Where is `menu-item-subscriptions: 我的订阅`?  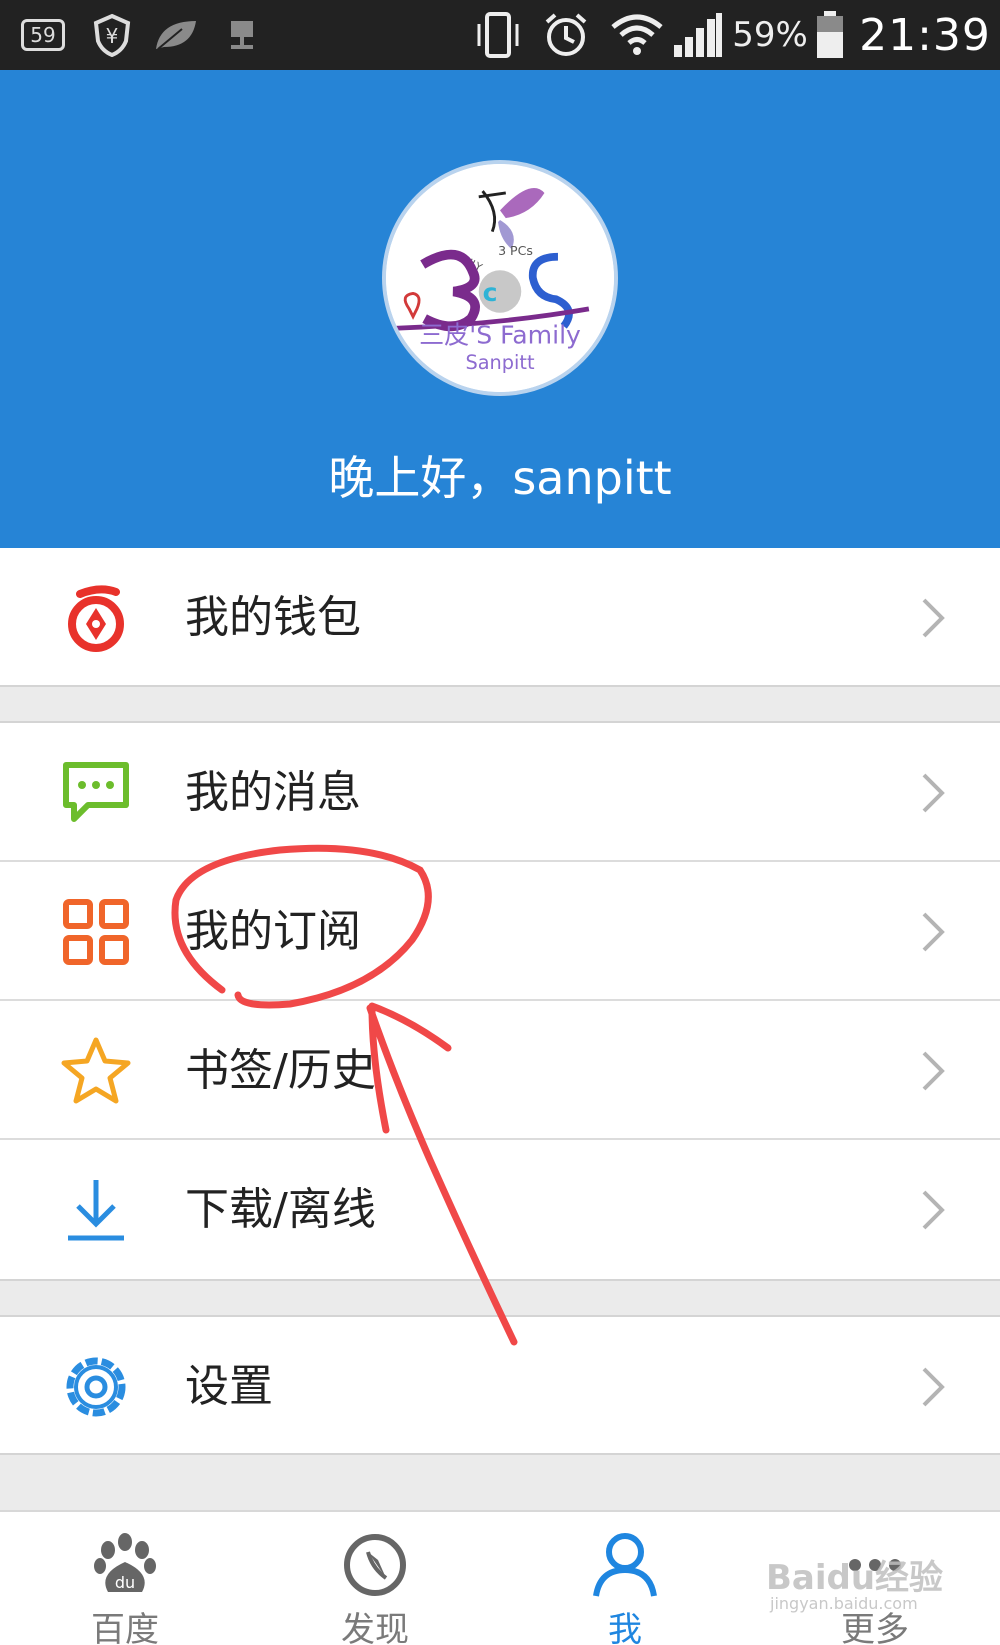
menu-item-subscriptions: 我的订阅 is located at coordinates (500, 931).